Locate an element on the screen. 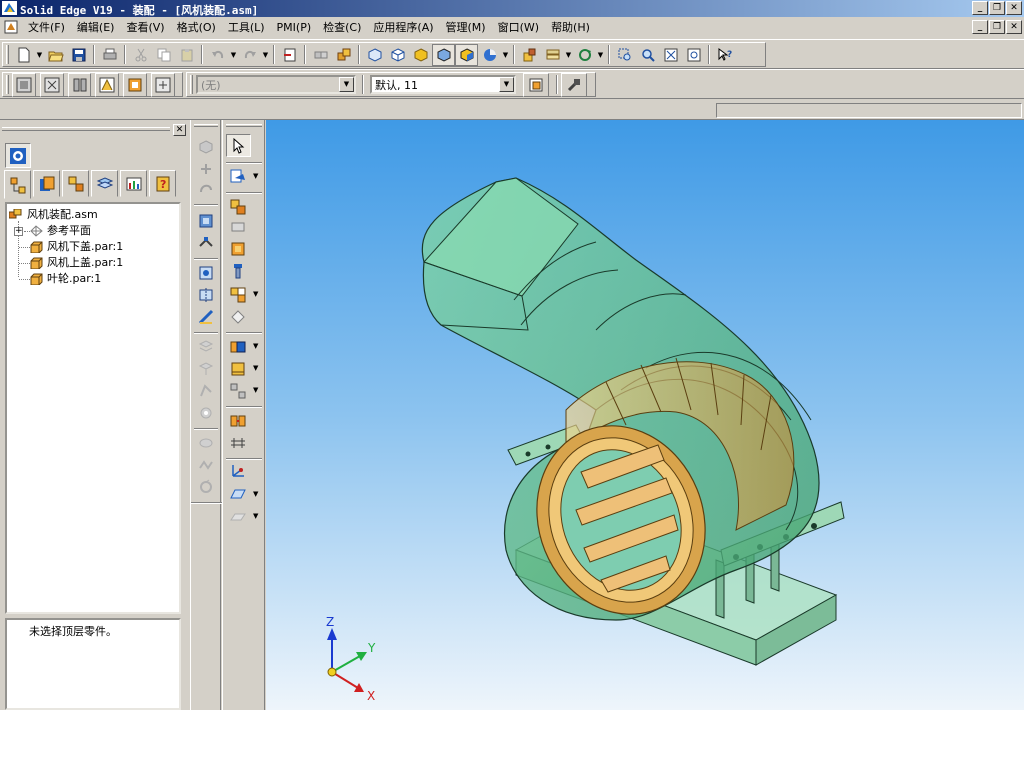 The height and width of the screenshot is (768, 1024). shaded-with-edges-button is located at coordinates (466, 54).